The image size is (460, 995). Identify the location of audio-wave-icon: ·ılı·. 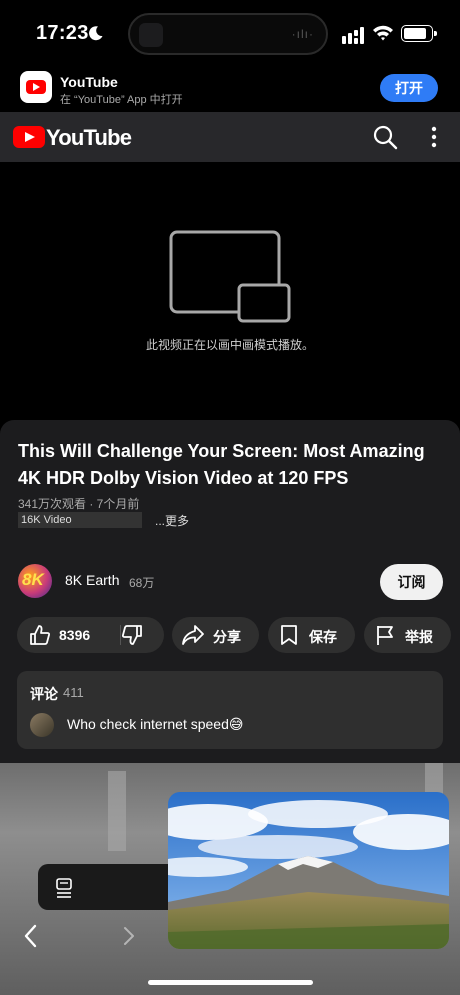
(302, 34).